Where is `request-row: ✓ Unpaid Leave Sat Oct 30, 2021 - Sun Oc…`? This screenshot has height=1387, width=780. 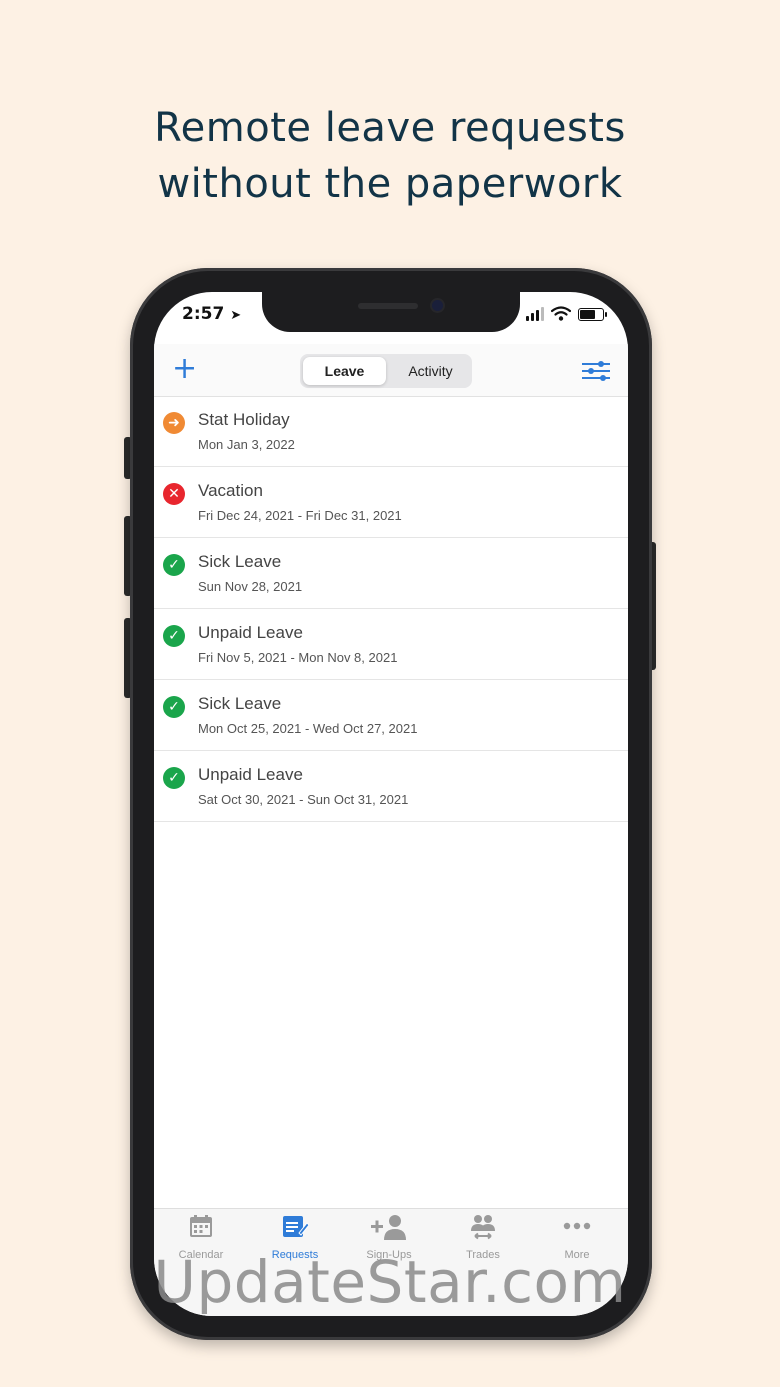 request-row: ✓ Unpaid Leave Sat Oct 30, 2021 - Sun Oc… is located at coordinates (391, 786).